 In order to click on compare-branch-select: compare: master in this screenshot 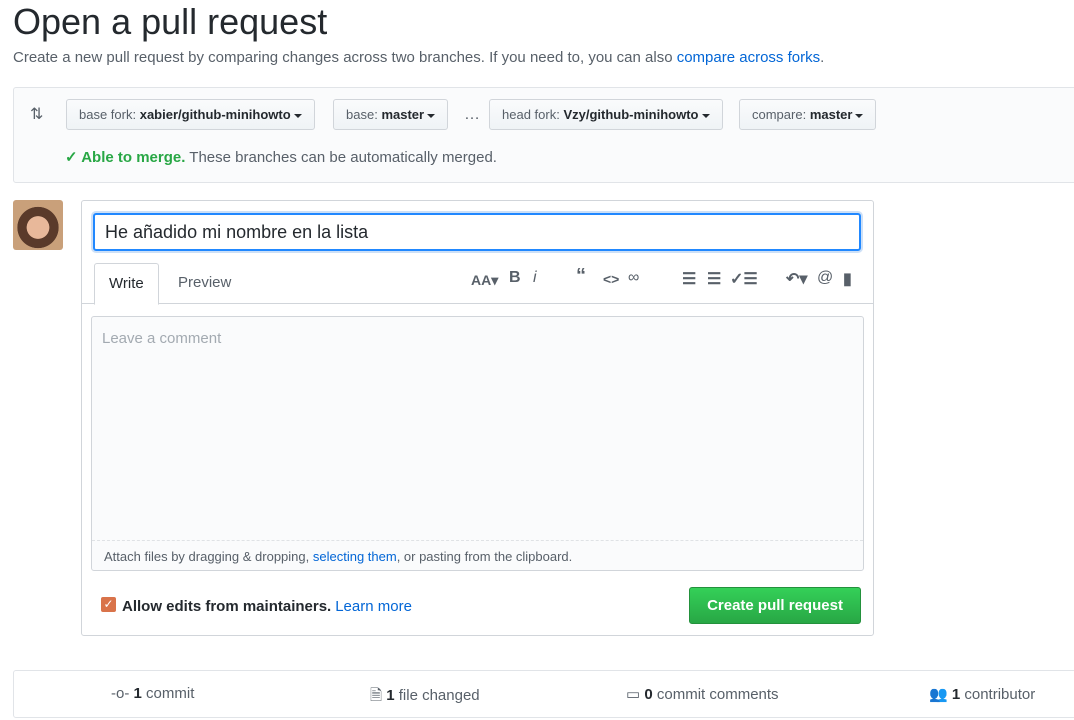, I will do `click(808, 114)`.